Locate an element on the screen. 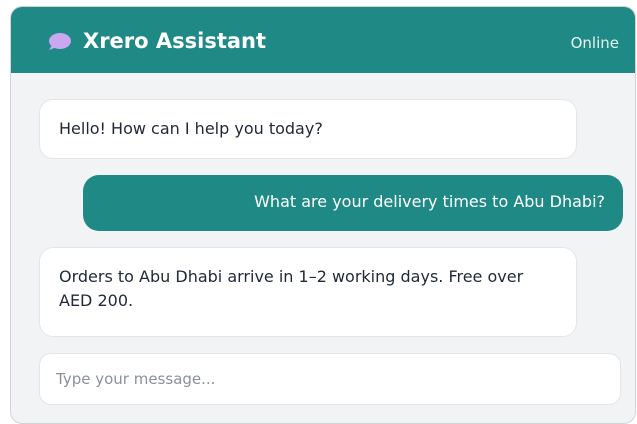  message-input-bar is located at coordinates (330, 379).